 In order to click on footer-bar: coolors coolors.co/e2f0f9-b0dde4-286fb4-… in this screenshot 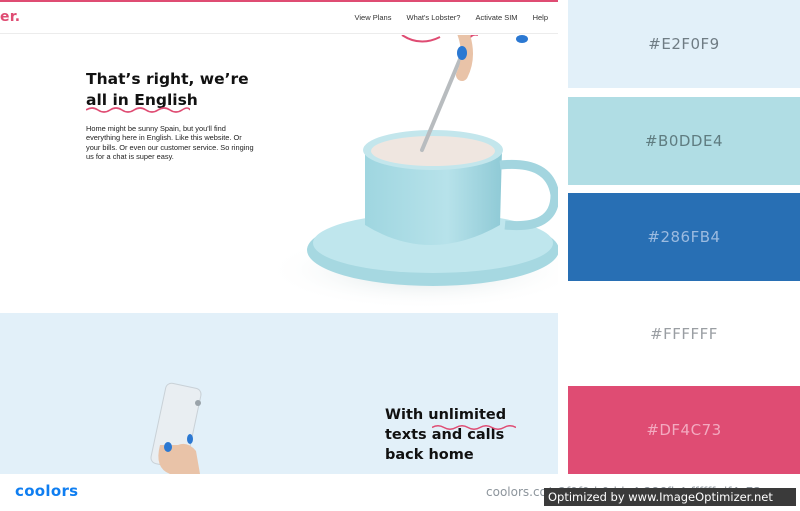, I will do `click(400, 492)`.